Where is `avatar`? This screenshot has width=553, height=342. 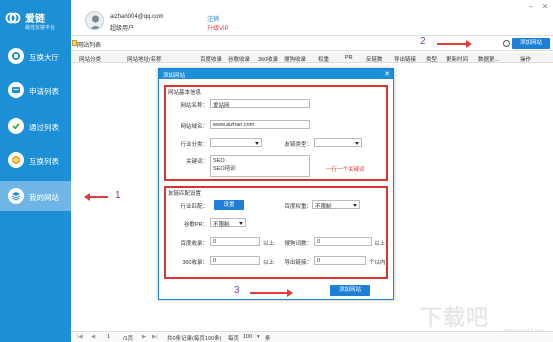 avatar is located at coordinates (94, 20).